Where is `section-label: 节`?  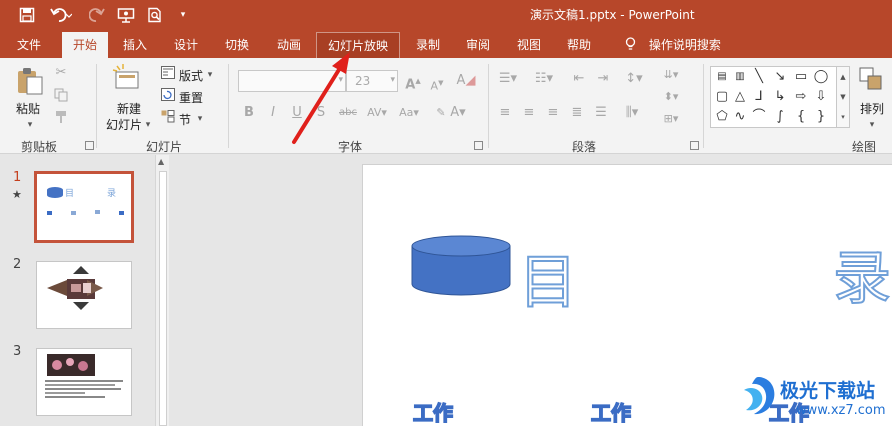 section-label: 节 is located at coordinates (185, 119).